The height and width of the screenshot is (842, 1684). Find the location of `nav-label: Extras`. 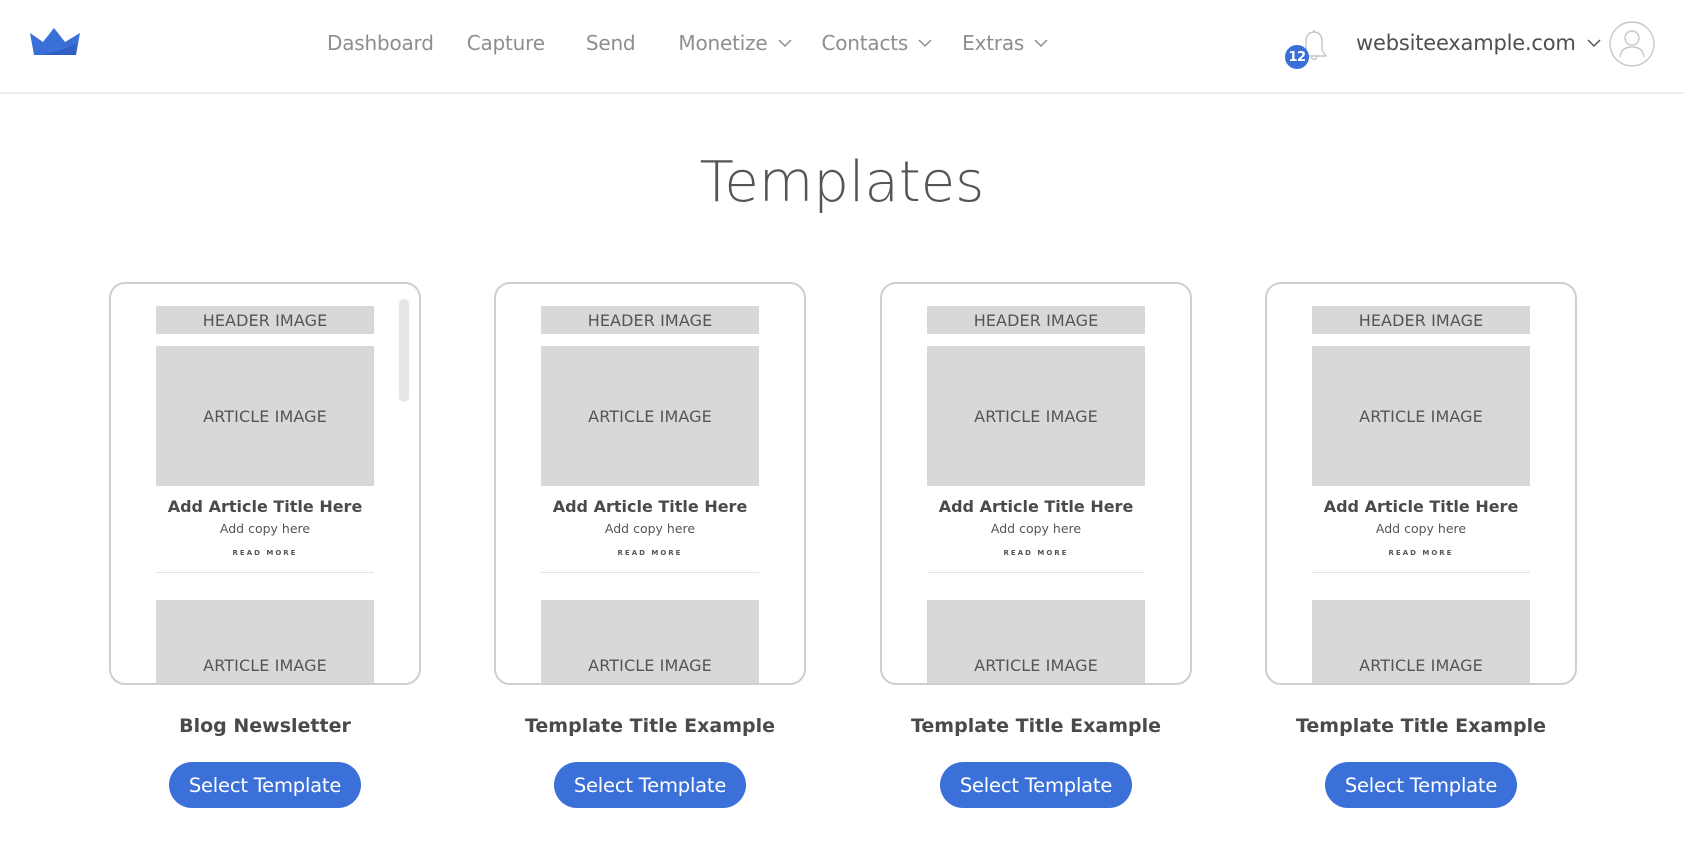

nav-label: Extras is located at coordinates (993, 43).